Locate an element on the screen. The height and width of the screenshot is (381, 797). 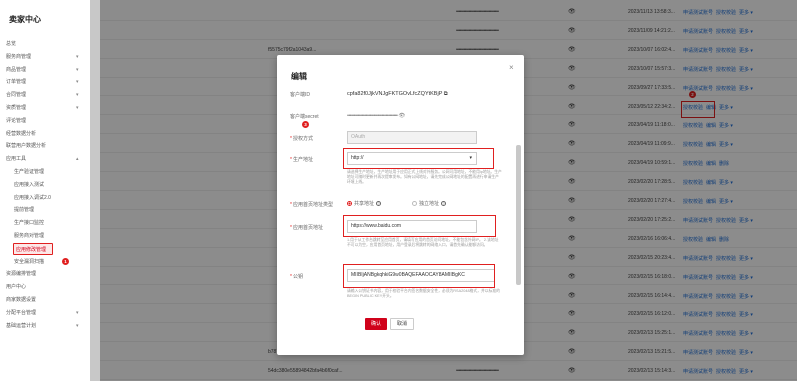
sidebar-item: 商家数据设置 is located at coordinates (46, 300).